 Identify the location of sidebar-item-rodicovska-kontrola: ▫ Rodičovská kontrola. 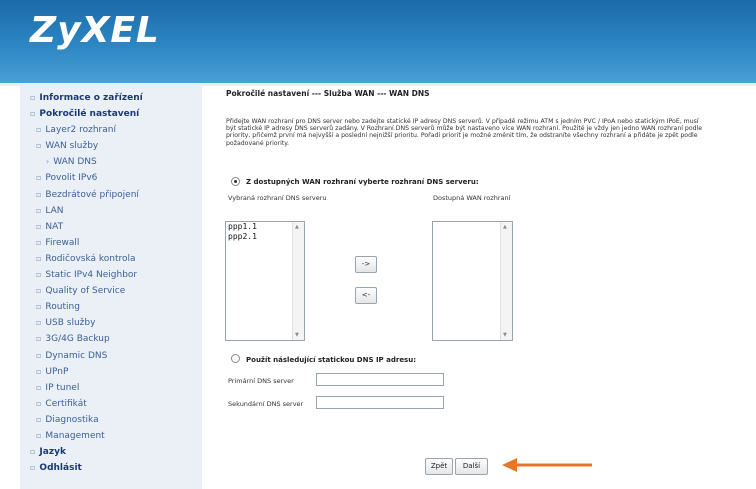
(86, 259).